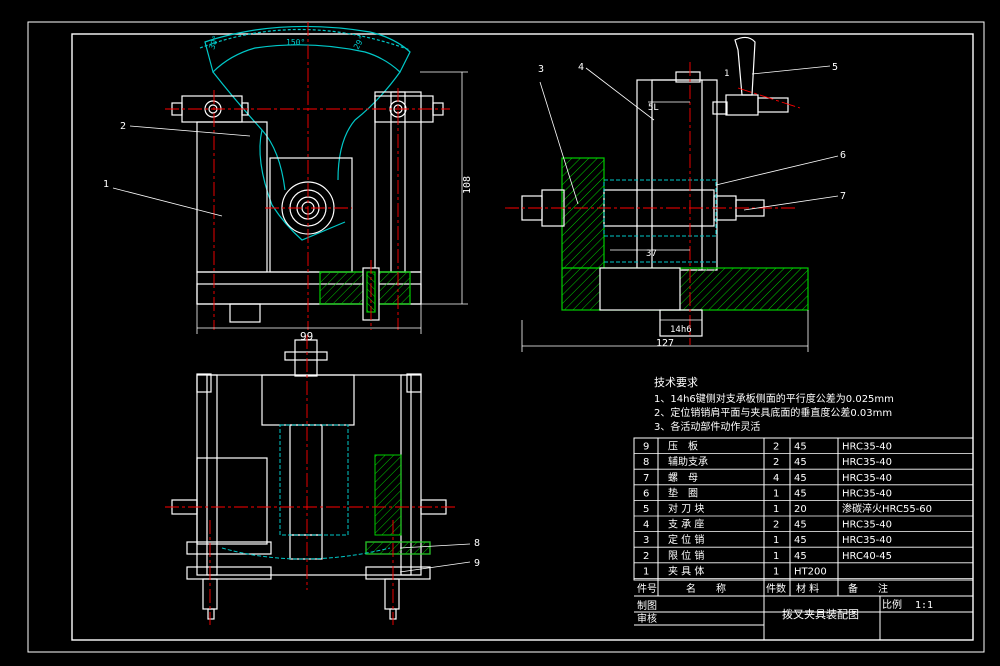 This screenshot has width=1000, height=666. I want to click on header-name: 名 称, so click(706, 588).